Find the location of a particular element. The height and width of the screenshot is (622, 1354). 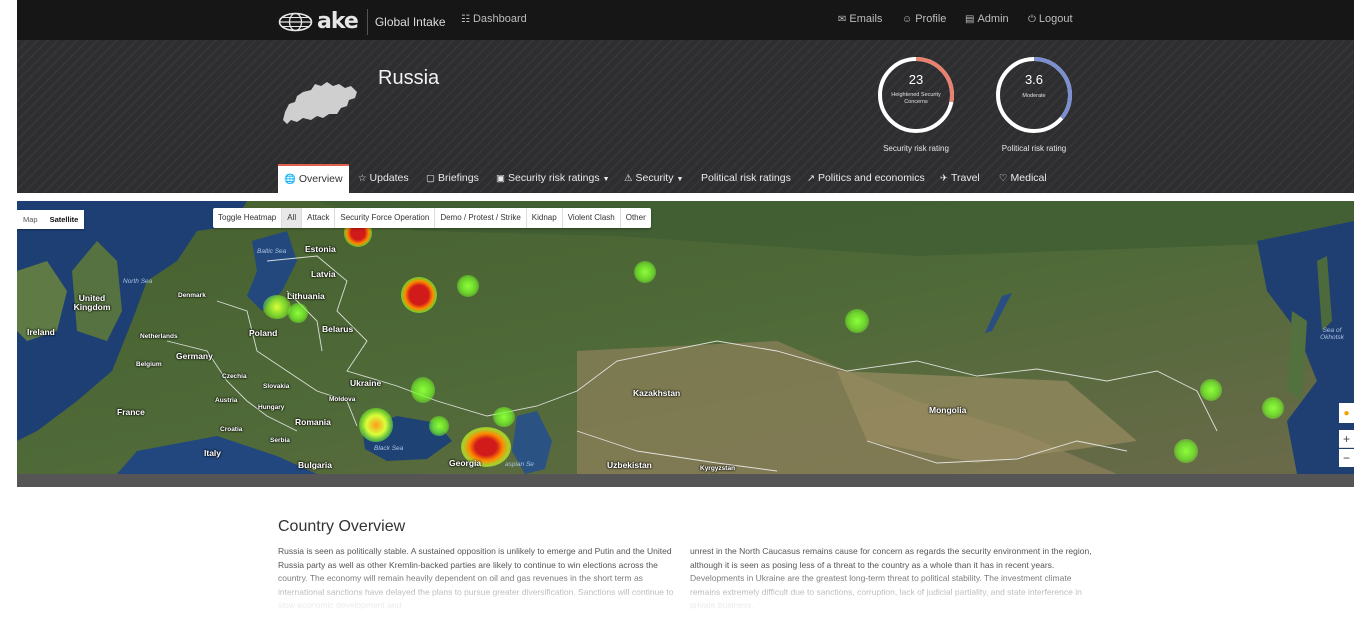

map-label-germany: Germany is located at coordinates (194, 356).